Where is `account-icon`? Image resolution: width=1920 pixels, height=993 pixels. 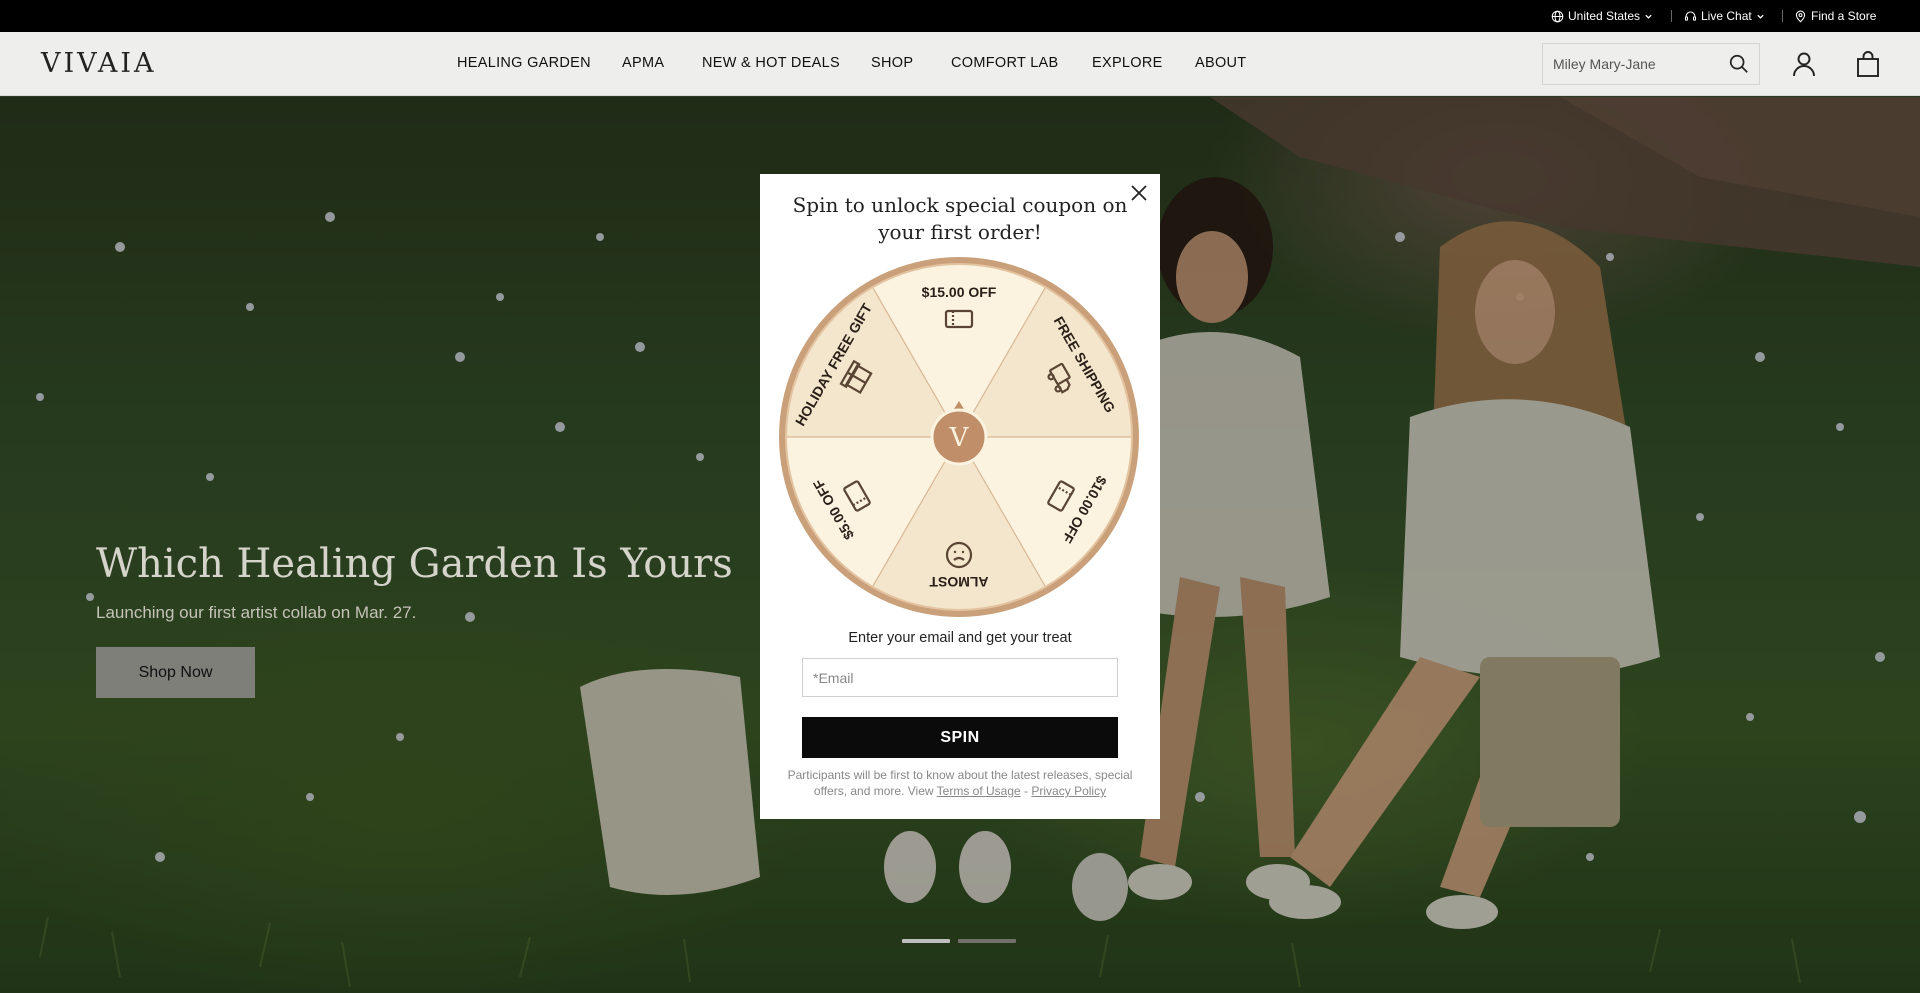
account-icon is located at coordinates (1804, 64).